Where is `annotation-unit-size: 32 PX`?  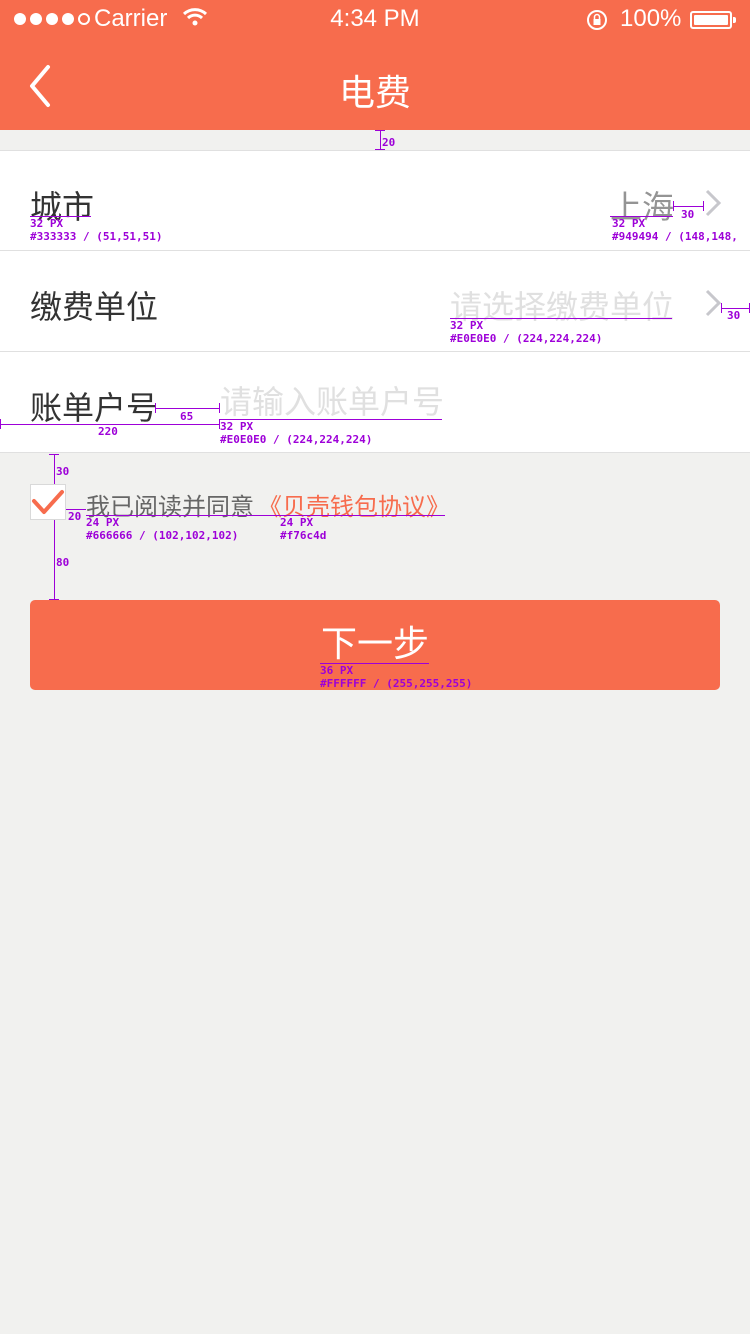
annotation-unit-size: 32 PX is located at coordinates (467, 325).